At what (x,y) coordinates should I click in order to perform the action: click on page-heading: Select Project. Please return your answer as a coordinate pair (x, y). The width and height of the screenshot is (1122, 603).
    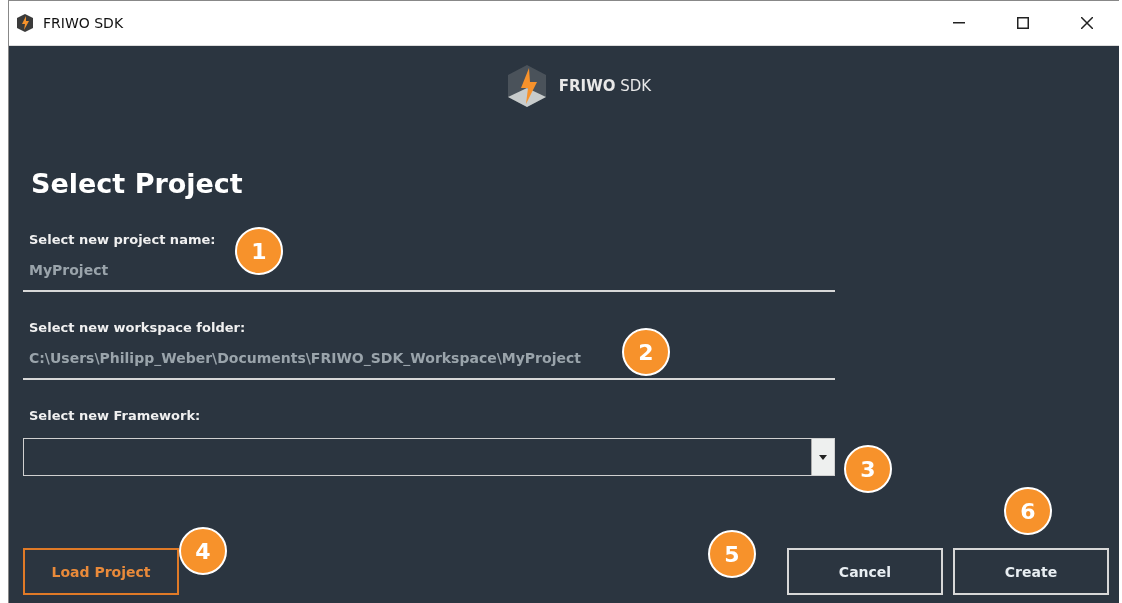
    Looking at the image, I should click on (137, 184).